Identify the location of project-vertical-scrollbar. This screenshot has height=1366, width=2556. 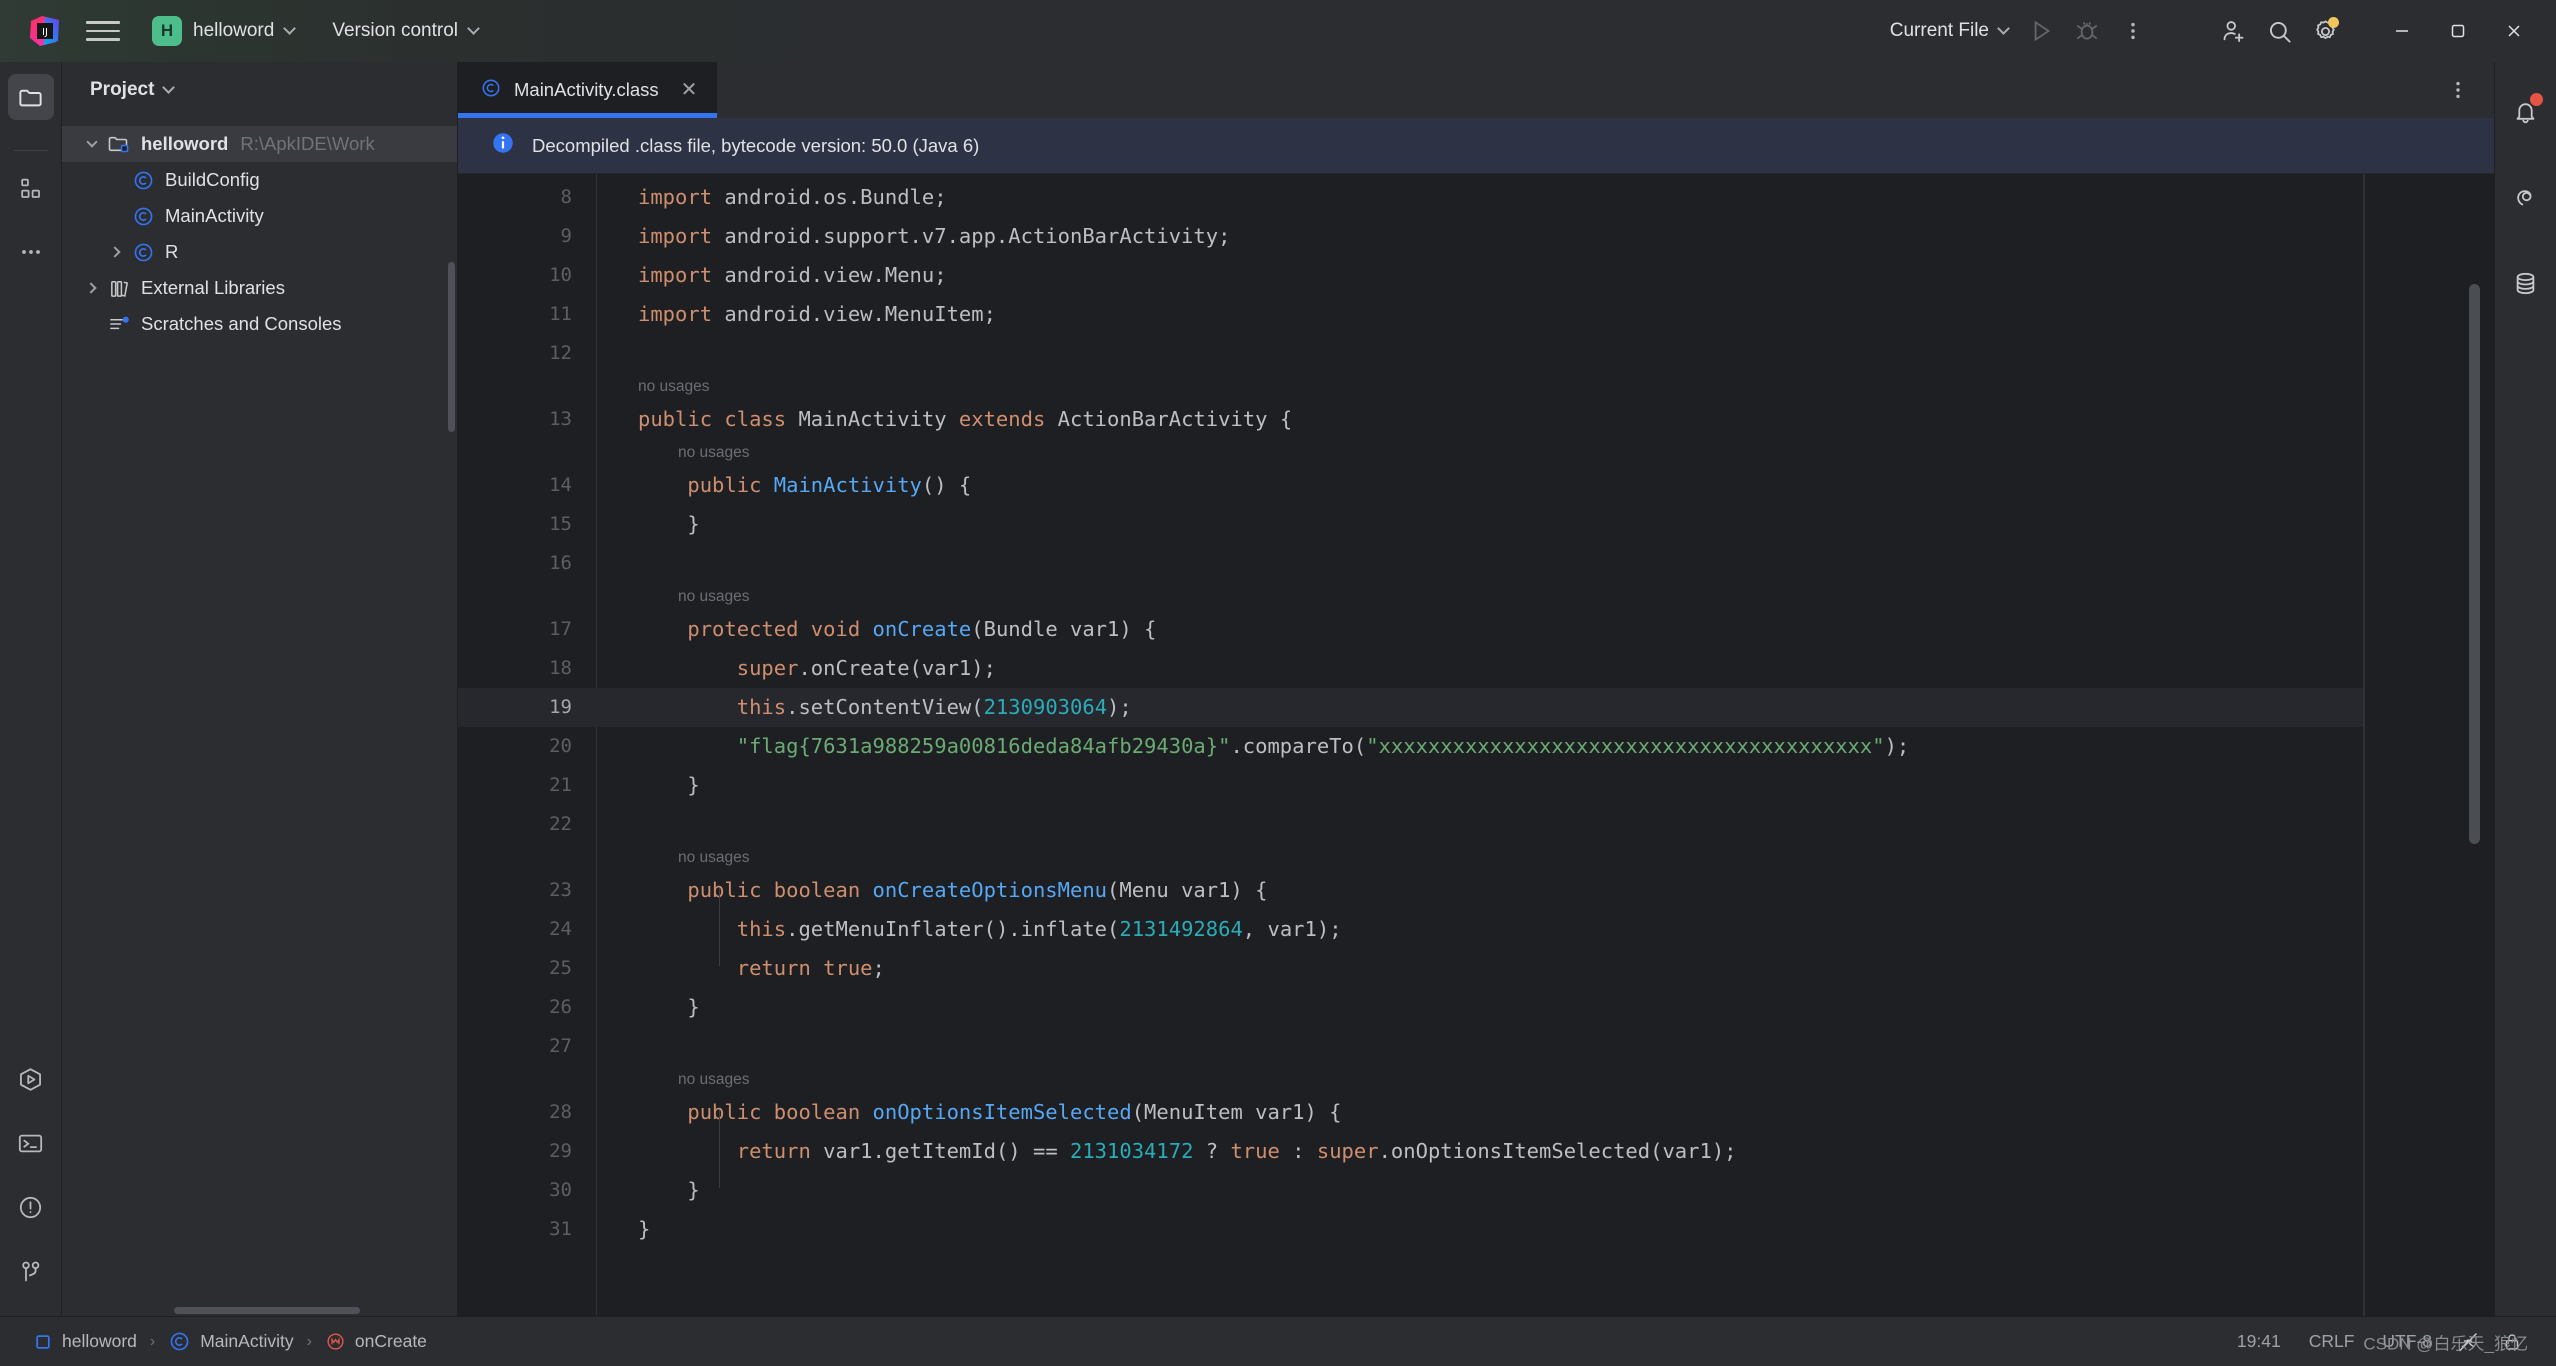
(451, 347).